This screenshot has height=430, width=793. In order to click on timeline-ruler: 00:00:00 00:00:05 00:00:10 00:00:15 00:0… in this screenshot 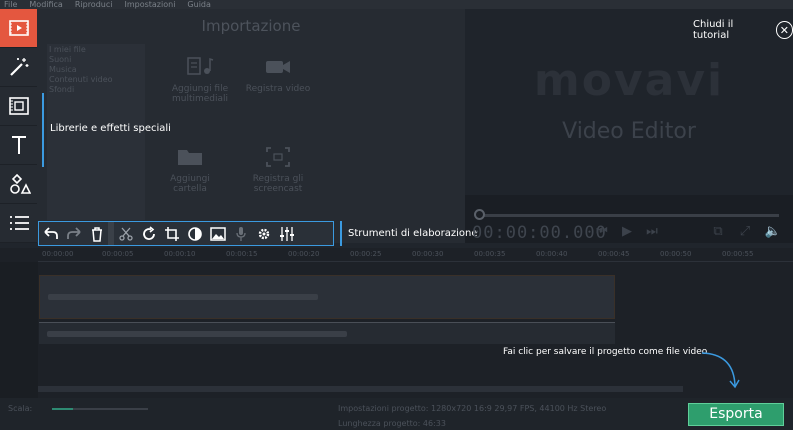, I will do `click(415, 255)`.